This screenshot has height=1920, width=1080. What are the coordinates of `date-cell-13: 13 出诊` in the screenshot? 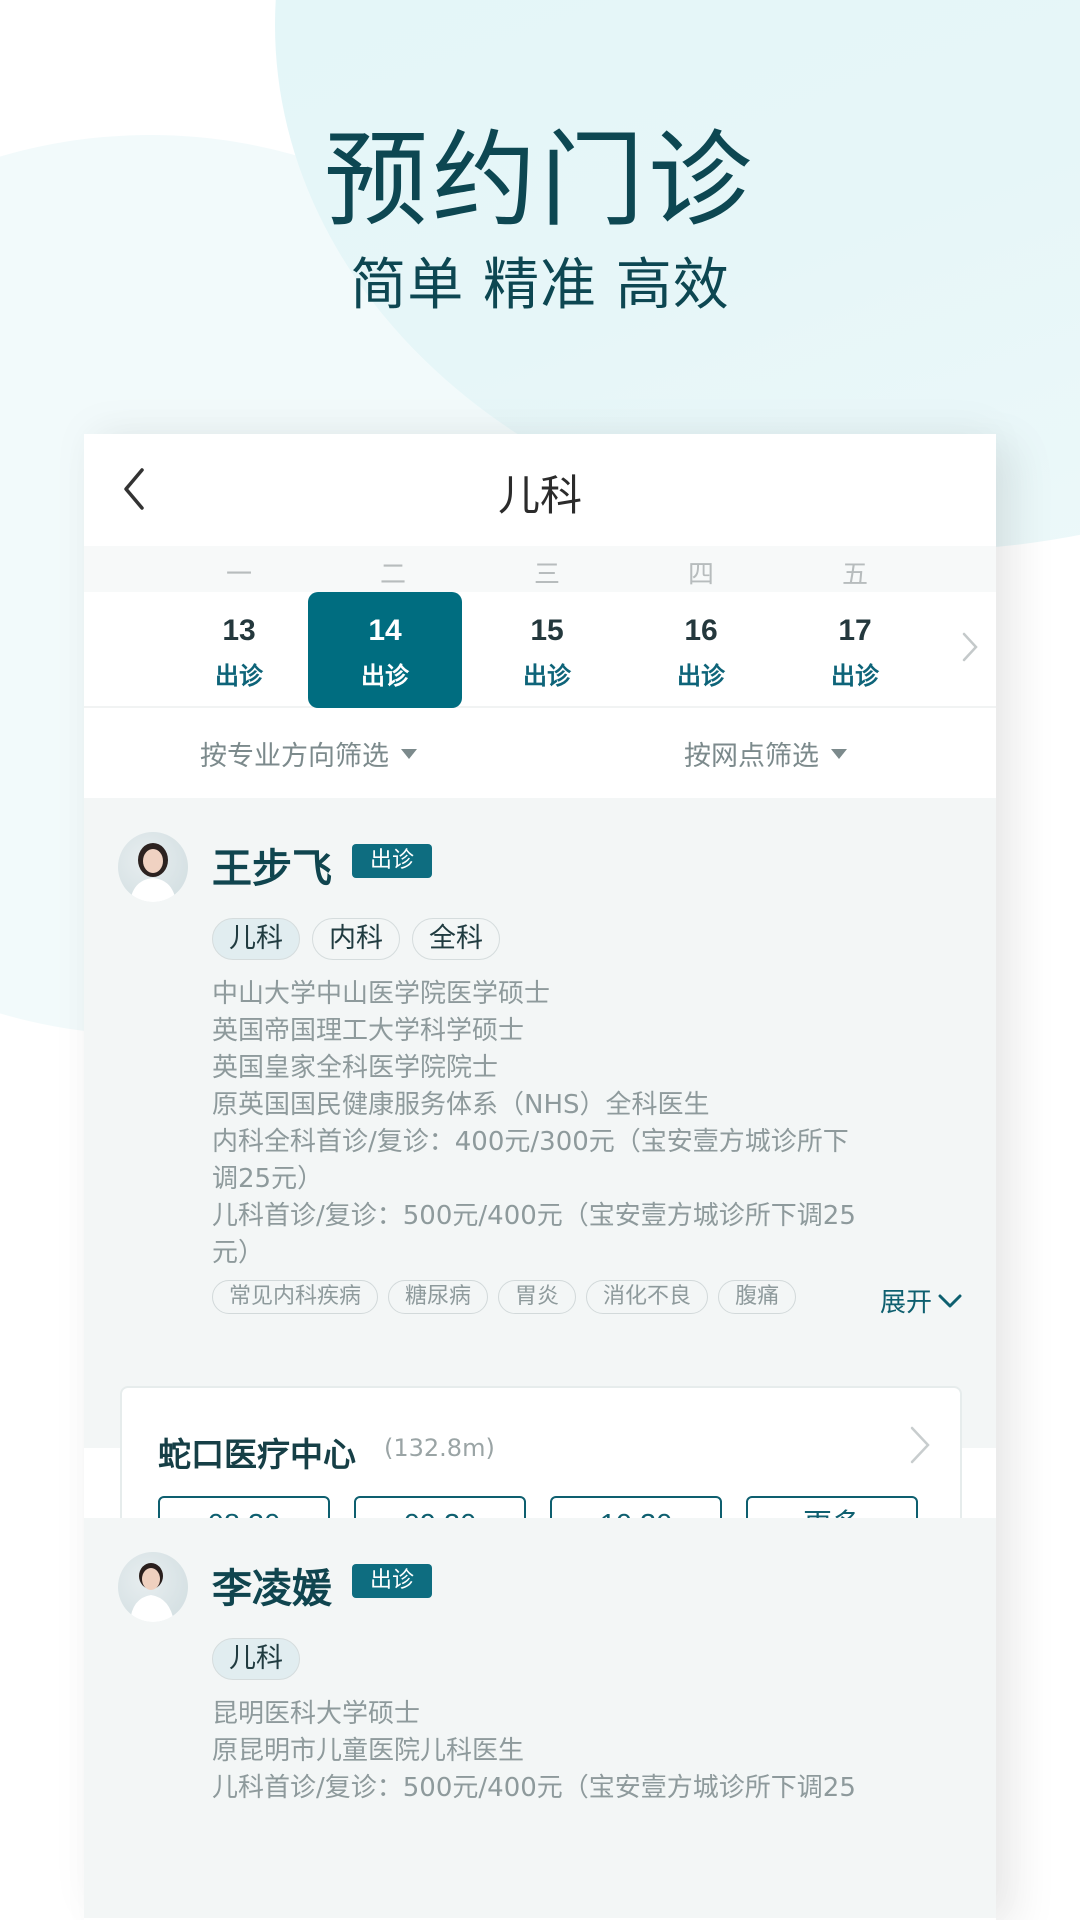 It's located at (239, 650).